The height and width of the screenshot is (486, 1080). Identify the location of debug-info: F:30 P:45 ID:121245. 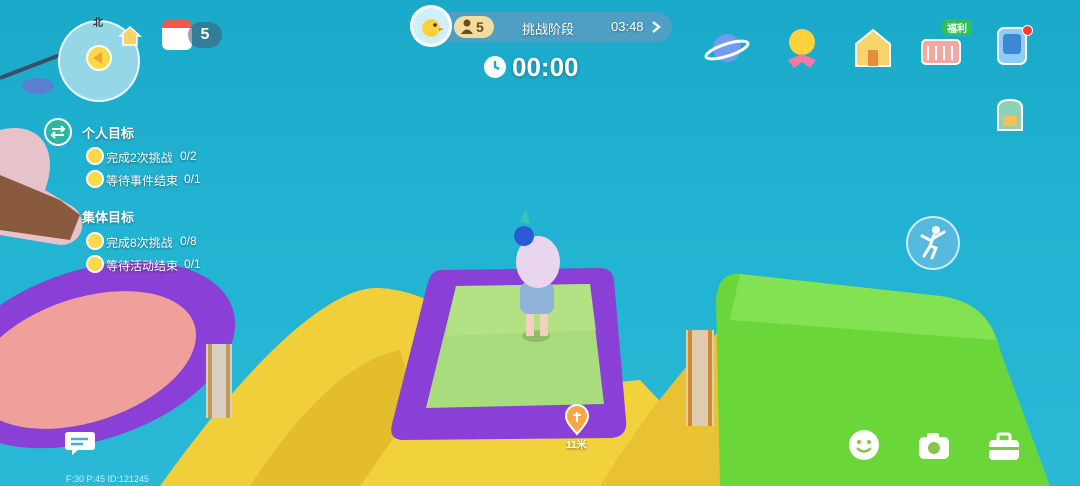
(108, 479).